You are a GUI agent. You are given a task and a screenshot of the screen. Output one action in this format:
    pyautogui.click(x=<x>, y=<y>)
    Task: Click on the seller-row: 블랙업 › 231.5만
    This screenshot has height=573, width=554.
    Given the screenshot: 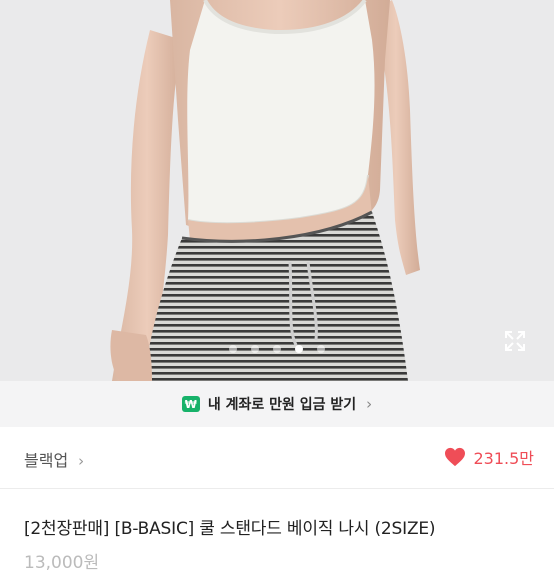 What is the action you would take?
    pyautogui.click(x=277, y=458)
    